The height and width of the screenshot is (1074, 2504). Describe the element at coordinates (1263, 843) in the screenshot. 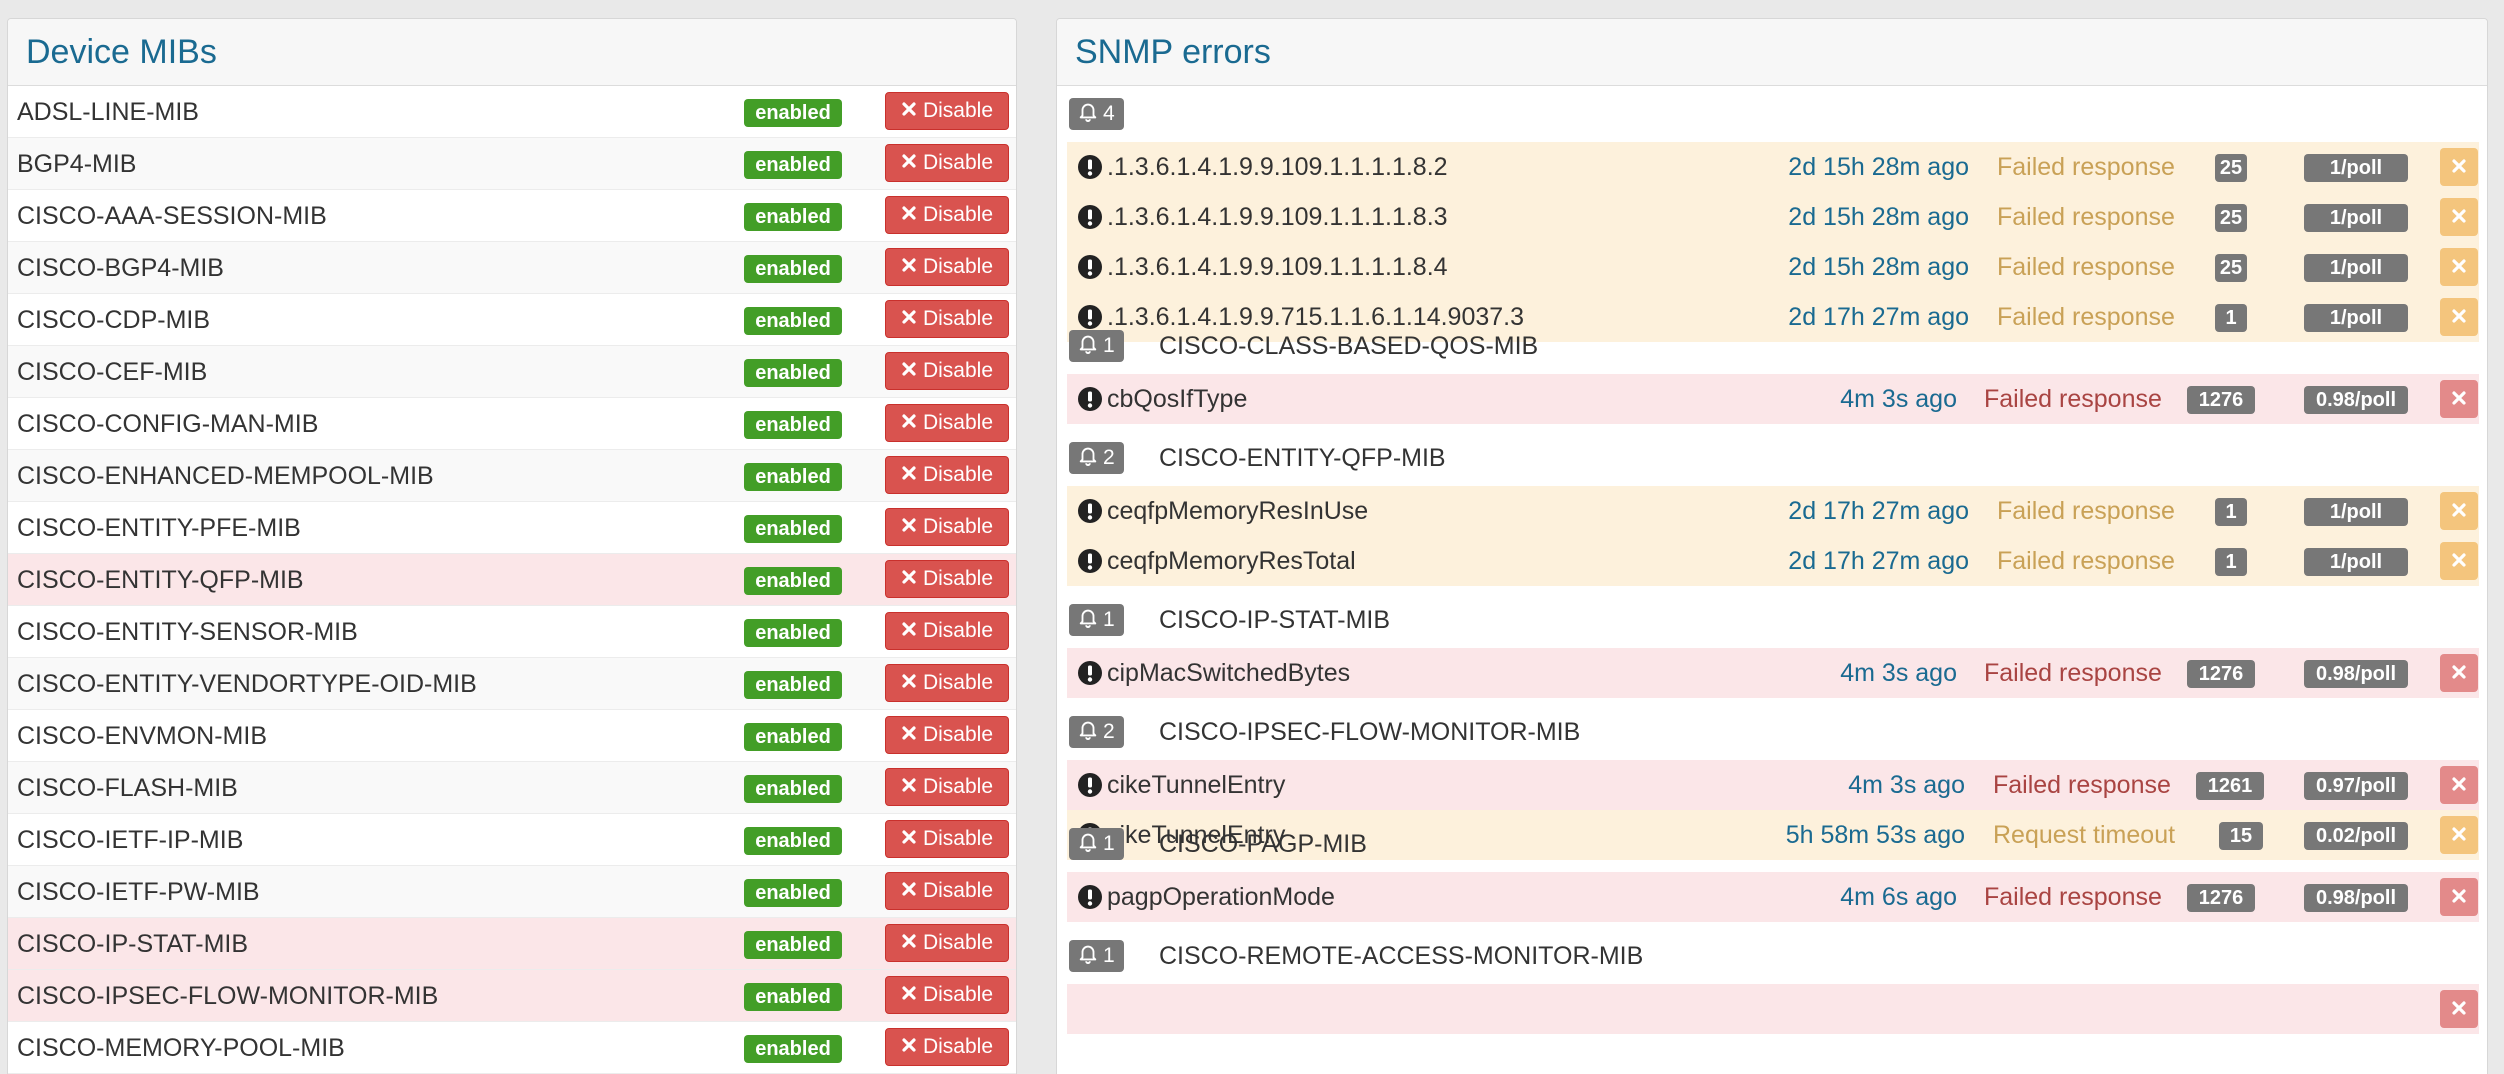

I see `error-group-title: CISCO-PAGP-MIB` at that location.